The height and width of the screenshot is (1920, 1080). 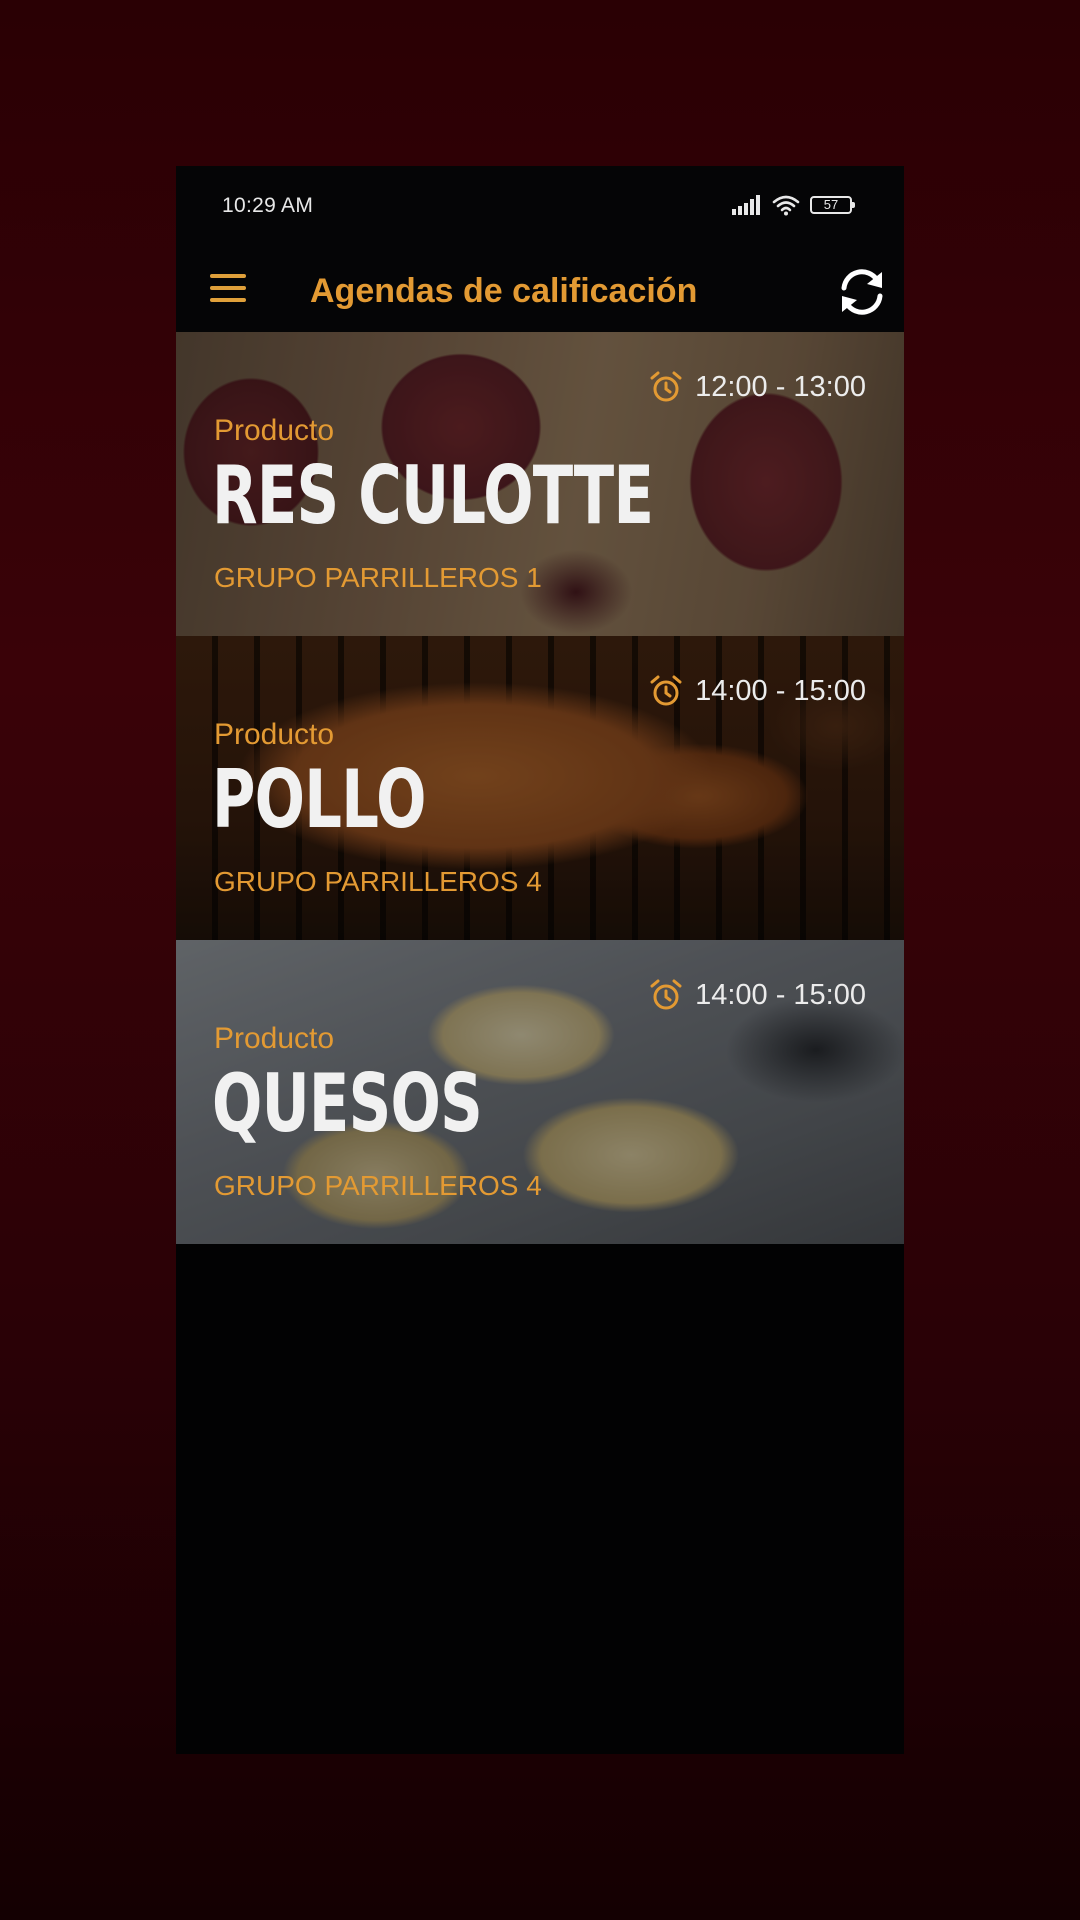 What do you see at coordinates (832, 205) in the screenshot?
I see `battery-icon: 57` at bounding box center [832, 205].